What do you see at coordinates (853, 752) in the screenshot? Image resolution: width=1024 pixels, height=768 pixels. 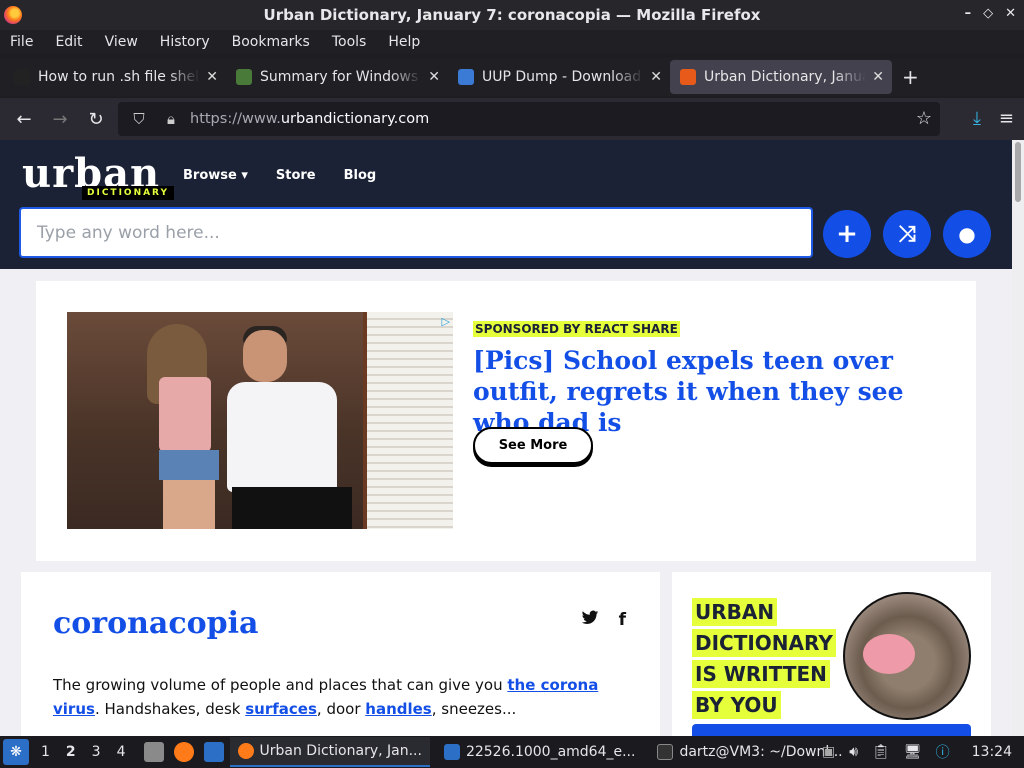 I see `volume-icon: 🔊︎` at bounding box center [853, 752].